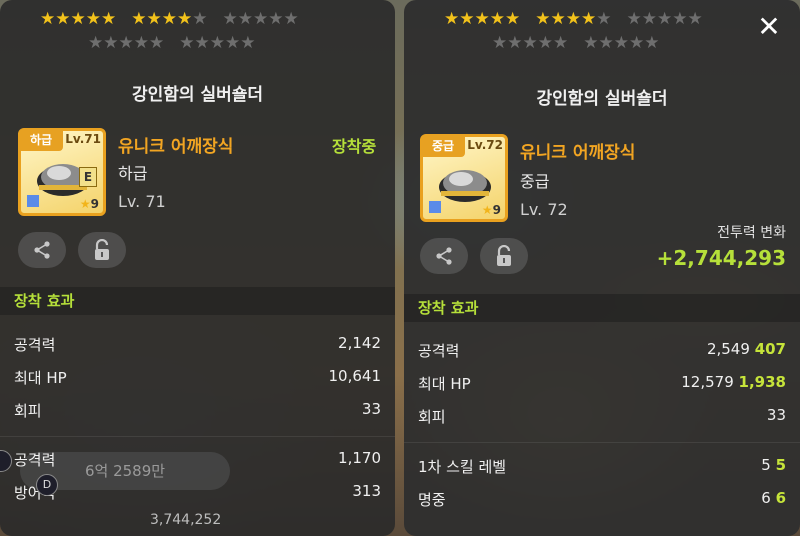  Describe the element at coordinates (769, 27) in the screenshot. I see `close-button: ✕` at that location.